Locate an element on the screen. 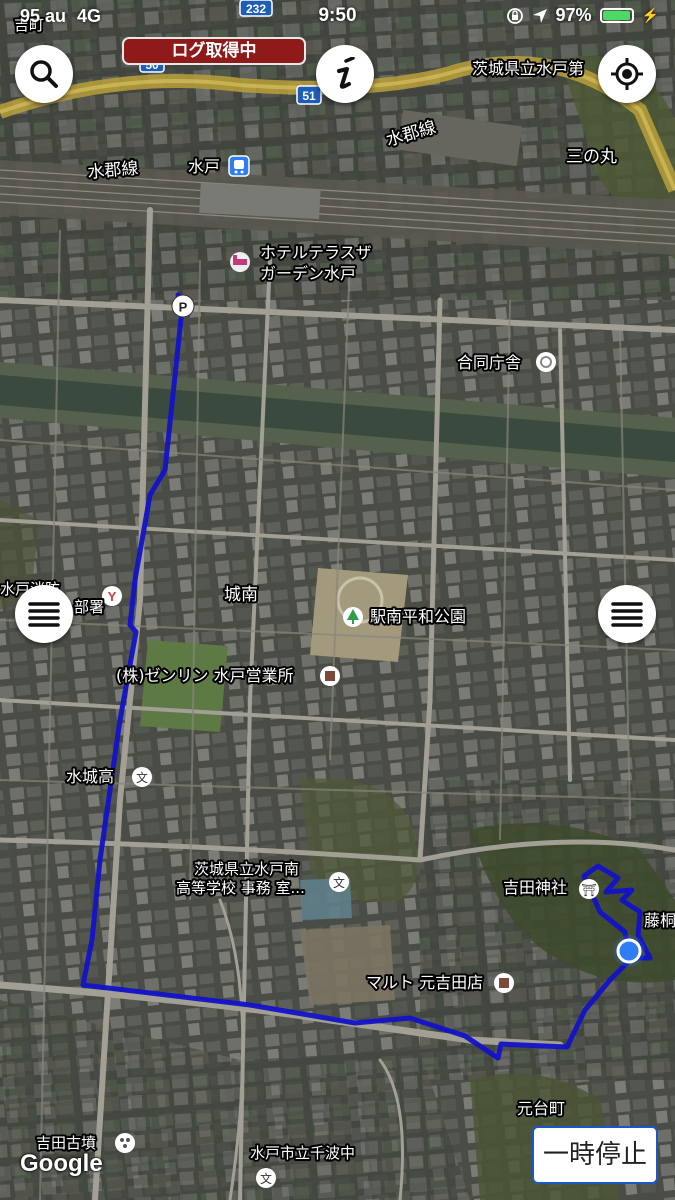 Image resolution: width=675 pixels, height=1200 pixels. road-shield-51: 51 is located at coordinates (309, 95).